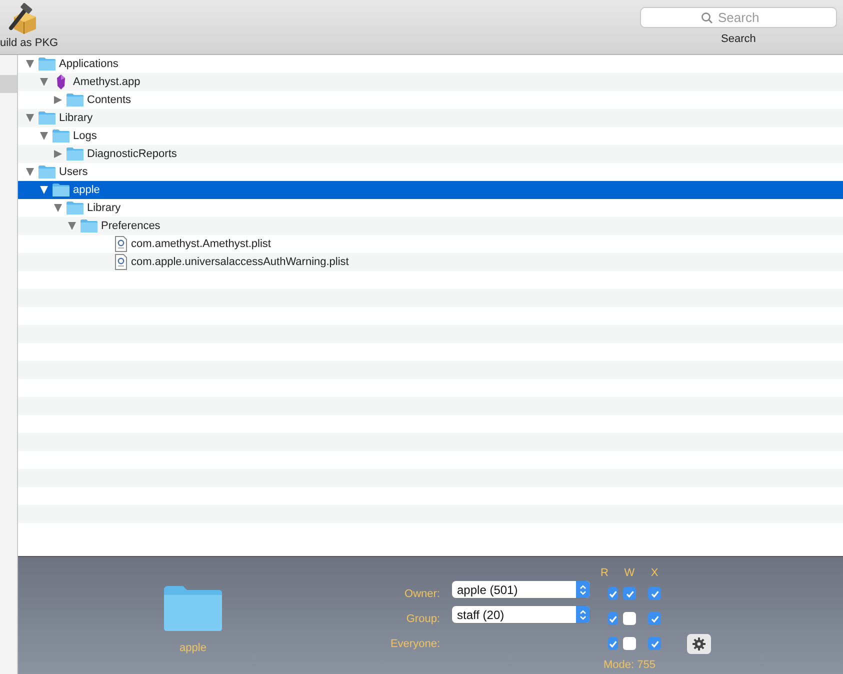 The image size is (843, 674). I want to click on item-name: DiagnosticReports, so click(132, 154).